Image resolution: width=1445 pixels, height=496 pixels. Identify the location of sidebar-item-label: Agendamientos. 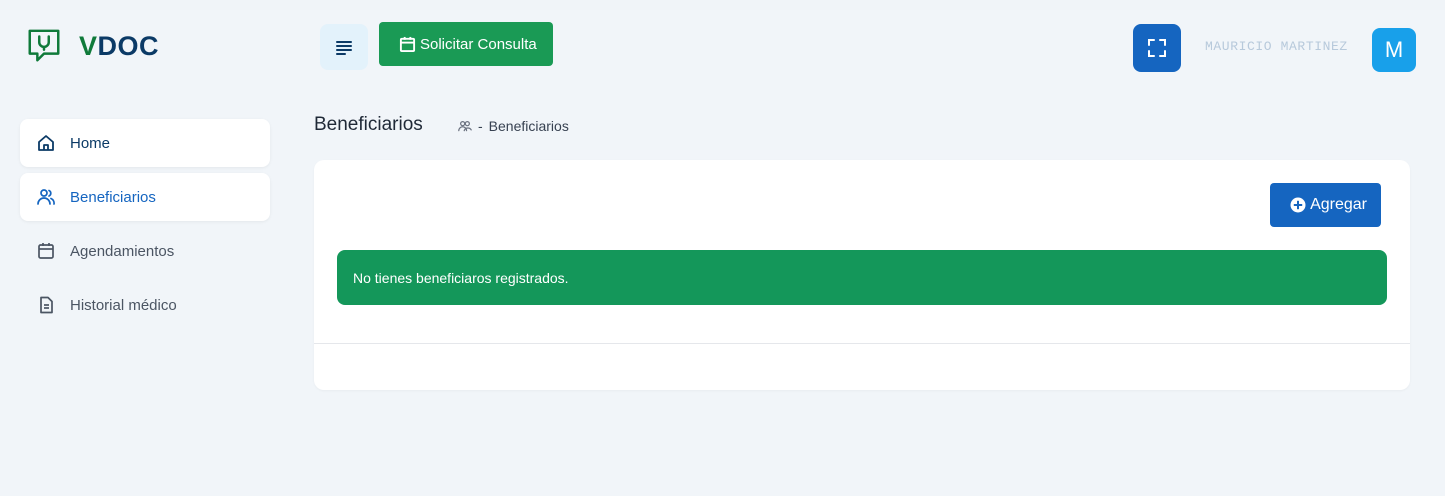
(122, 251).